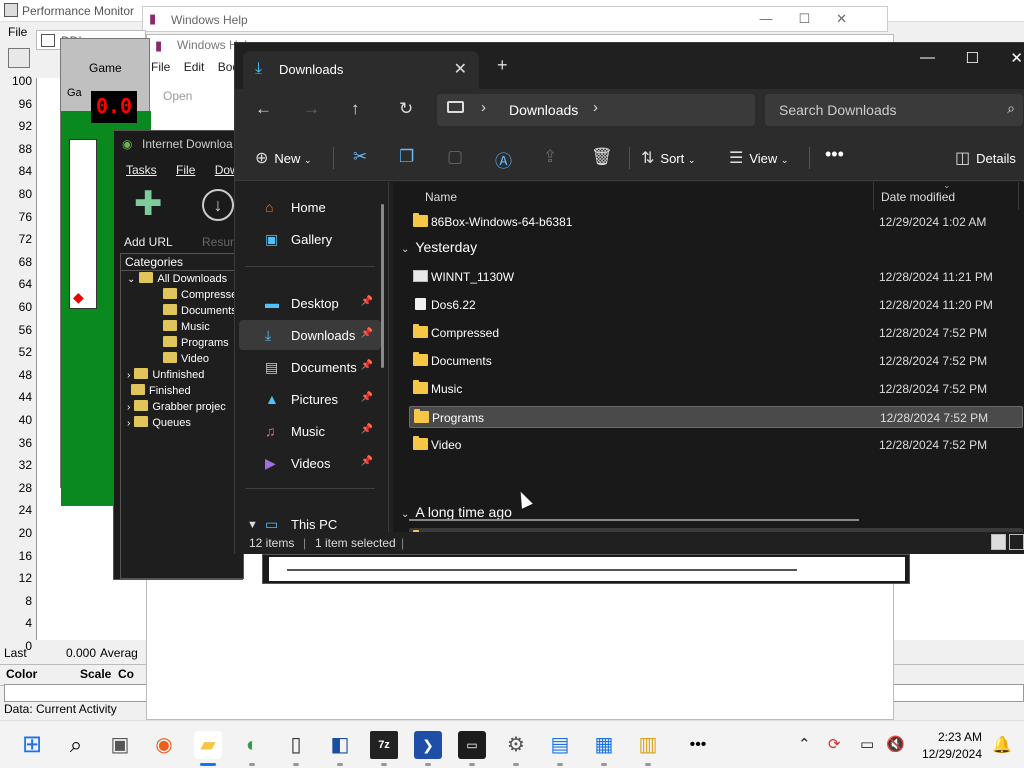 This screenshot has width=1024, height=768. What do you see at coordinates (502, 65) in the screenshot?
I see `new-tab-button: +` at bounding box center [502, 65].